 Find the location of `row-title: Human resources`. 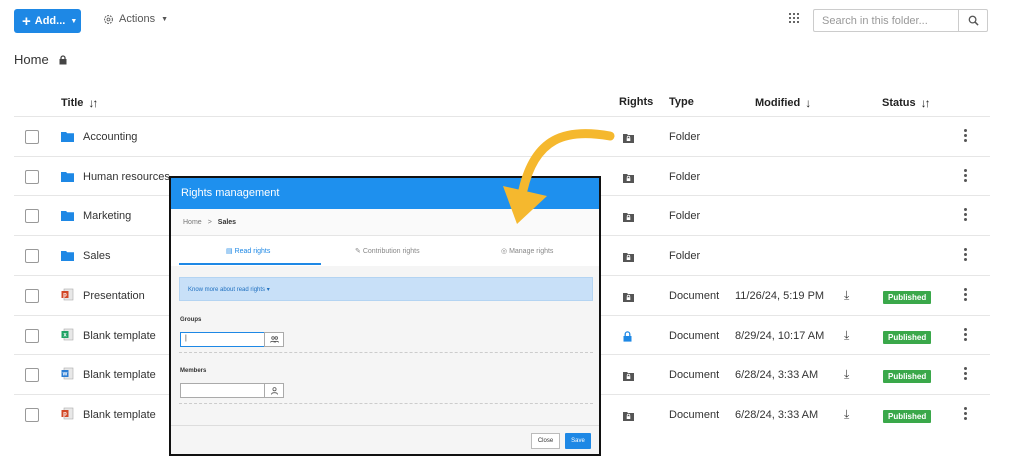

row-title: Human resources is located at coordinates (126, 177).